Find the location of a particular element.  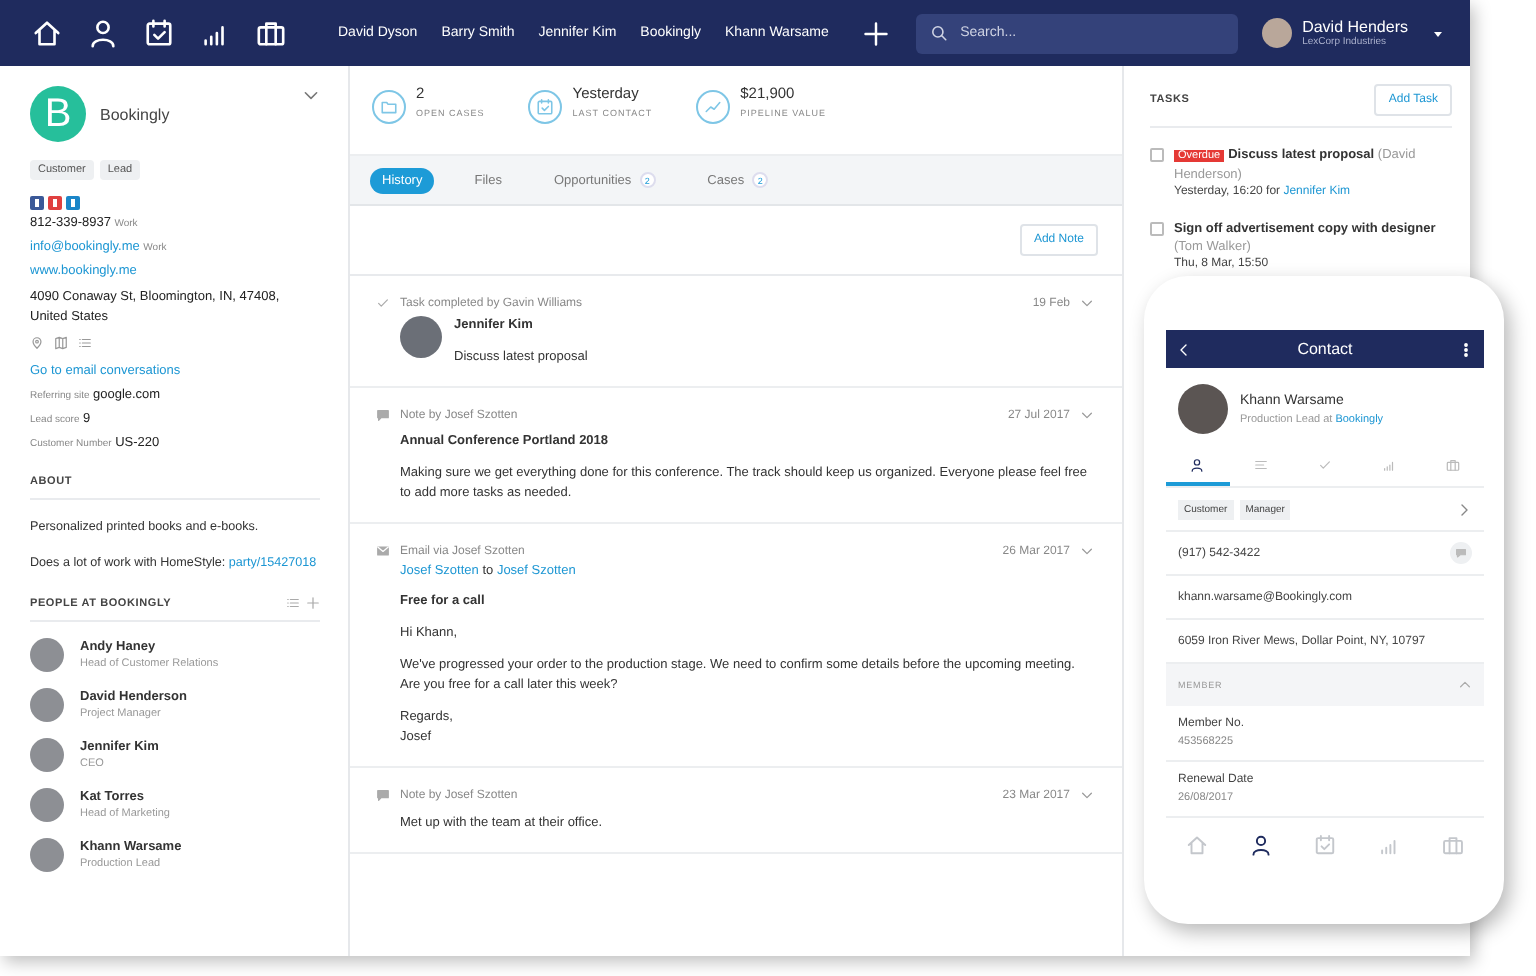

nav-item is located at coordinates (1261, 845).